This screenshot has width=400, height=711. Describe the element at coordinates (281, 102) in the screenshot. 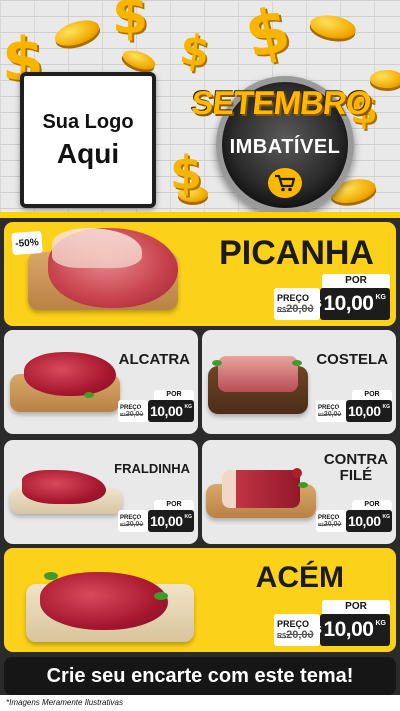

I see `promo-title: SETEMBRO` at that location.